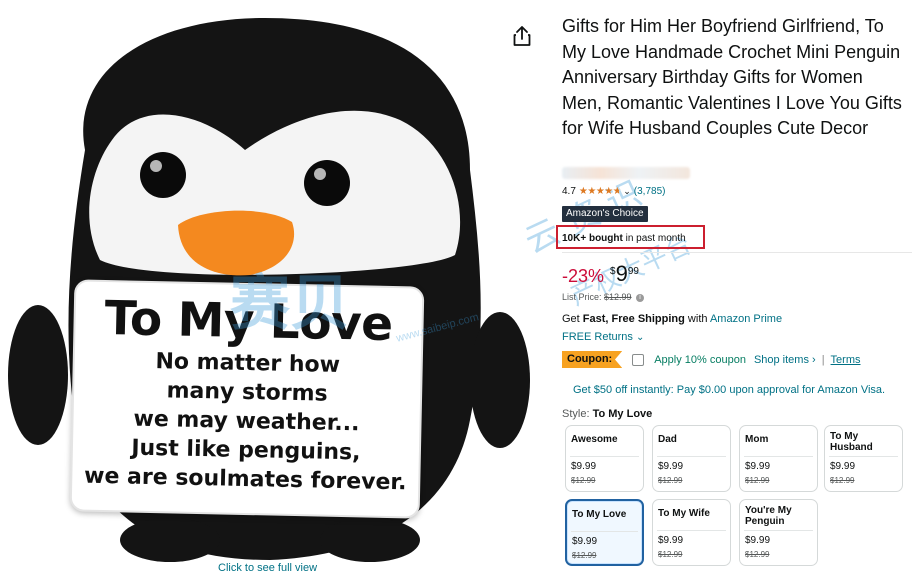 This screenshot has width=917, height=571. What do you see at coordinates (638, 359) in the screenshot?
I see `coupon-checkbox` at bounding box center [638, 359].